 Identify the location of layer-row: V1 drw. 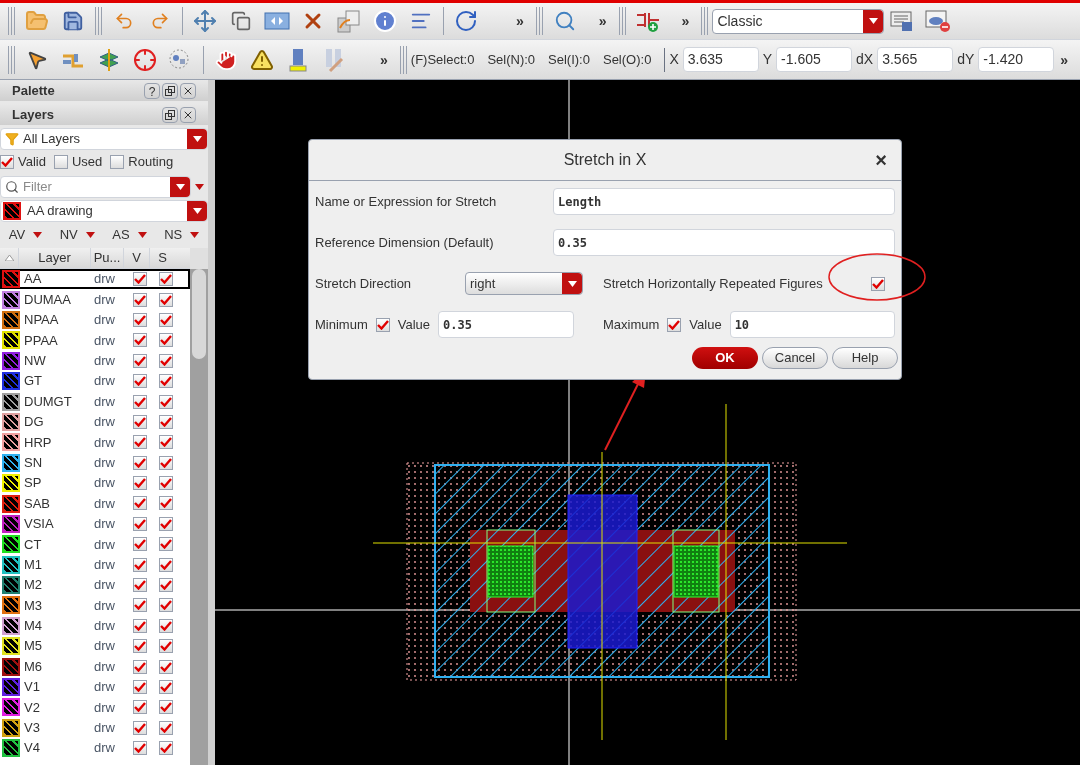
(95, 687).